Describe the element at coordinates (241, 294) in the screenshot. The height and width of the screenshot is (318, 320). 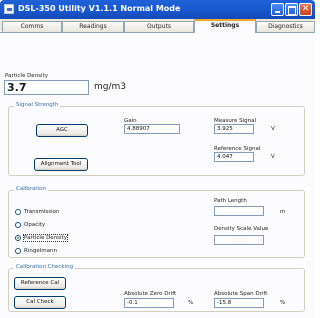
I see `span-drift-label: Absolute Span Drift` at that location.